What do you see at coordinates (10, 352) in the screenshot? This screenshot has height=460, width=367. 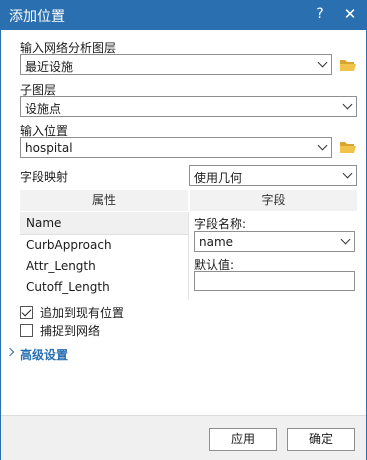 I see `chevron-right-icon` at bounding box center [10, 352].